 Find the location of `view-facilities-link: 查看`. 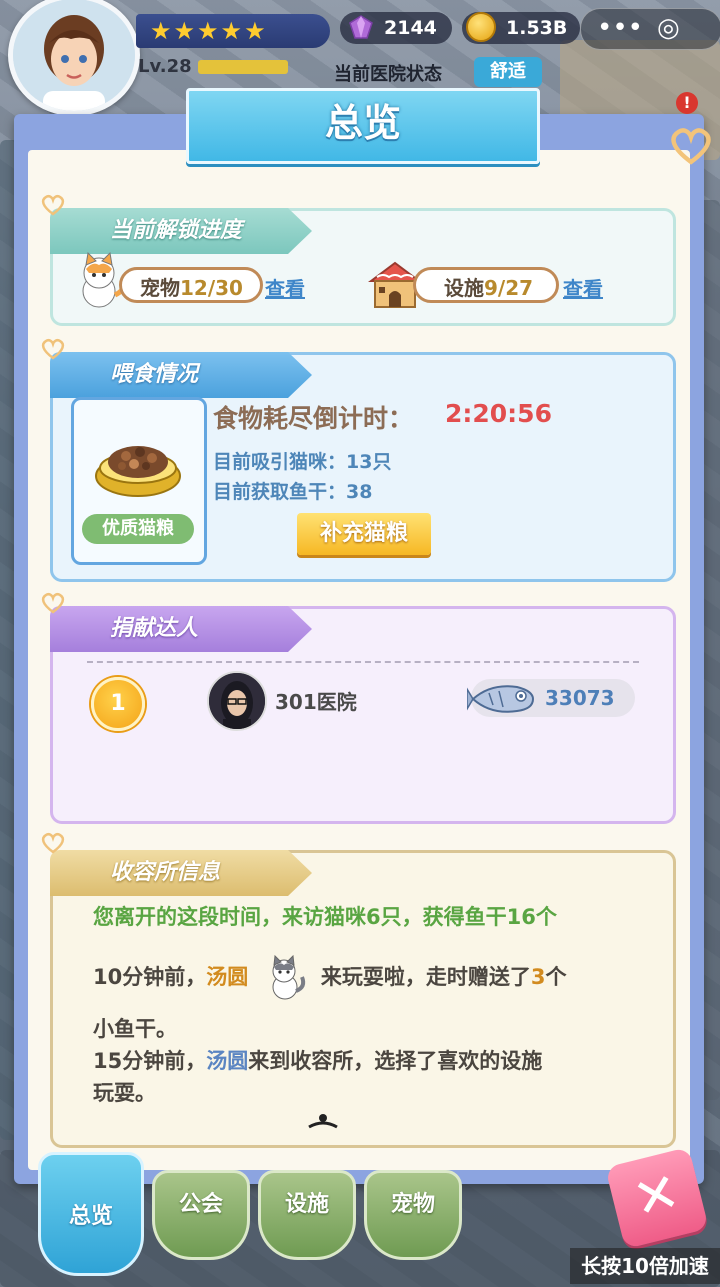

view-facilities-link: 查看 is located at coordinates (583, 287).